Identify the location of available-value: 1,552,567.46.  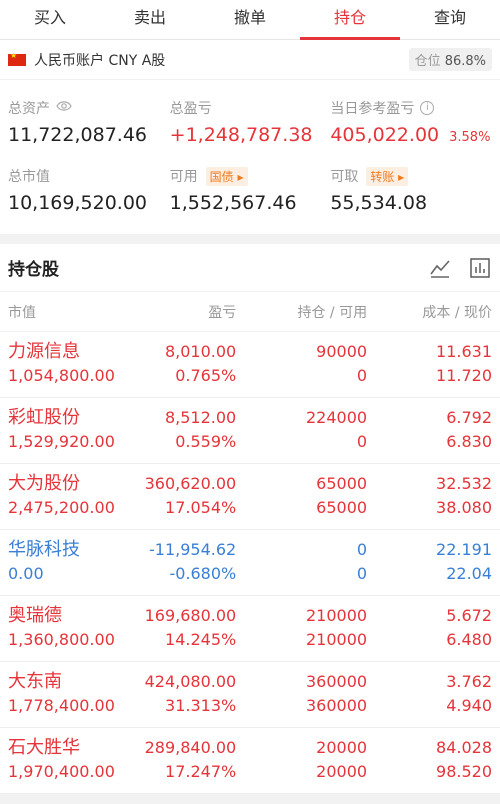
(233, 203).